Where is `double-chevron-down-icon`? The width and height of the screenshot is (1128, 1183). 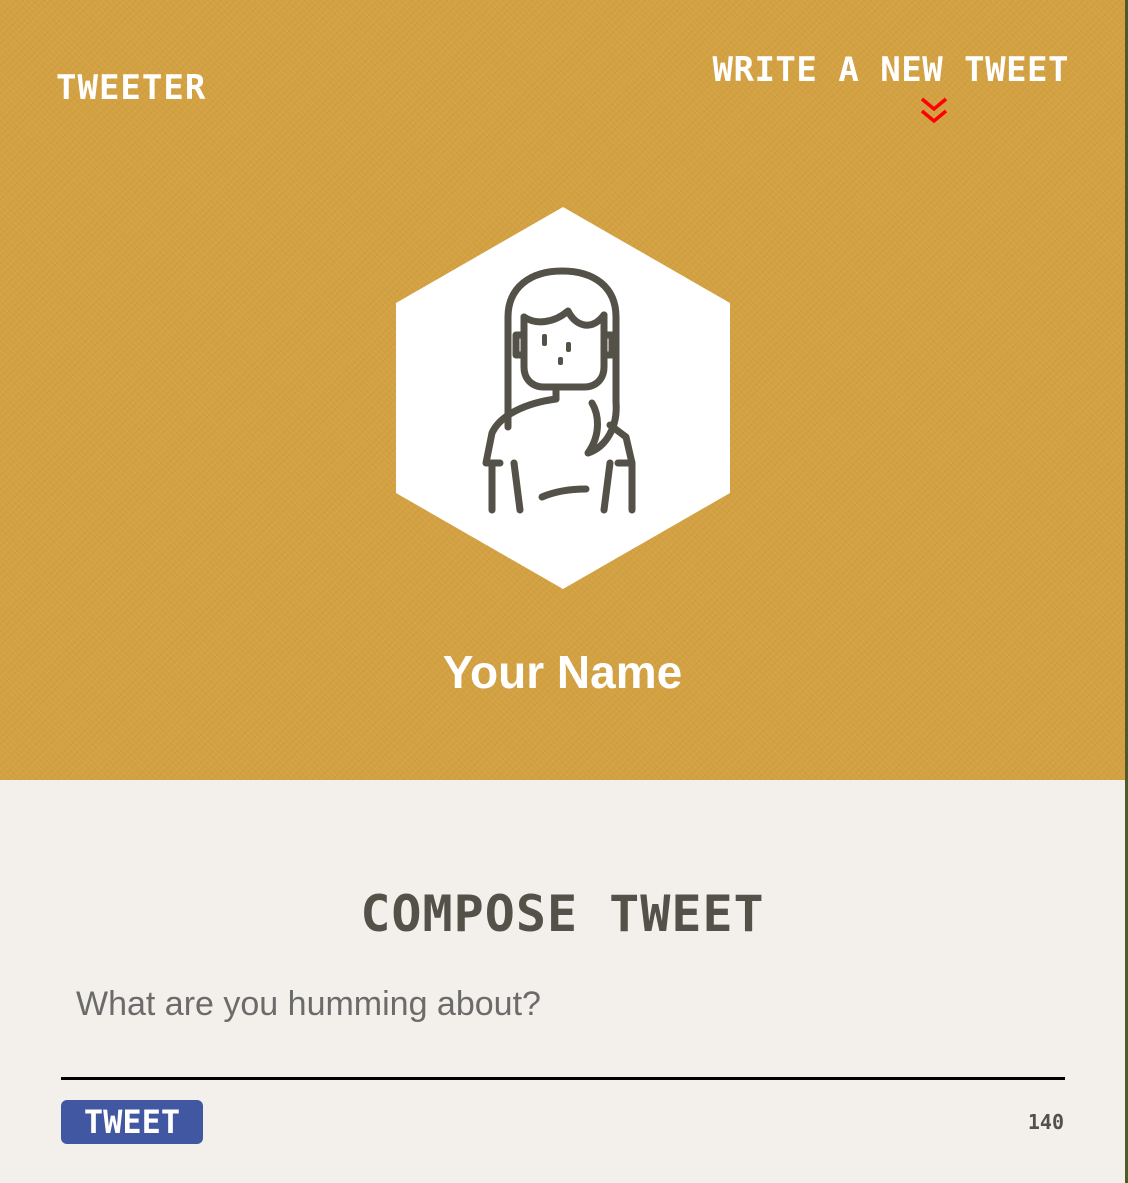 double-chevron-down-icon is located at coordinates (934, 112).